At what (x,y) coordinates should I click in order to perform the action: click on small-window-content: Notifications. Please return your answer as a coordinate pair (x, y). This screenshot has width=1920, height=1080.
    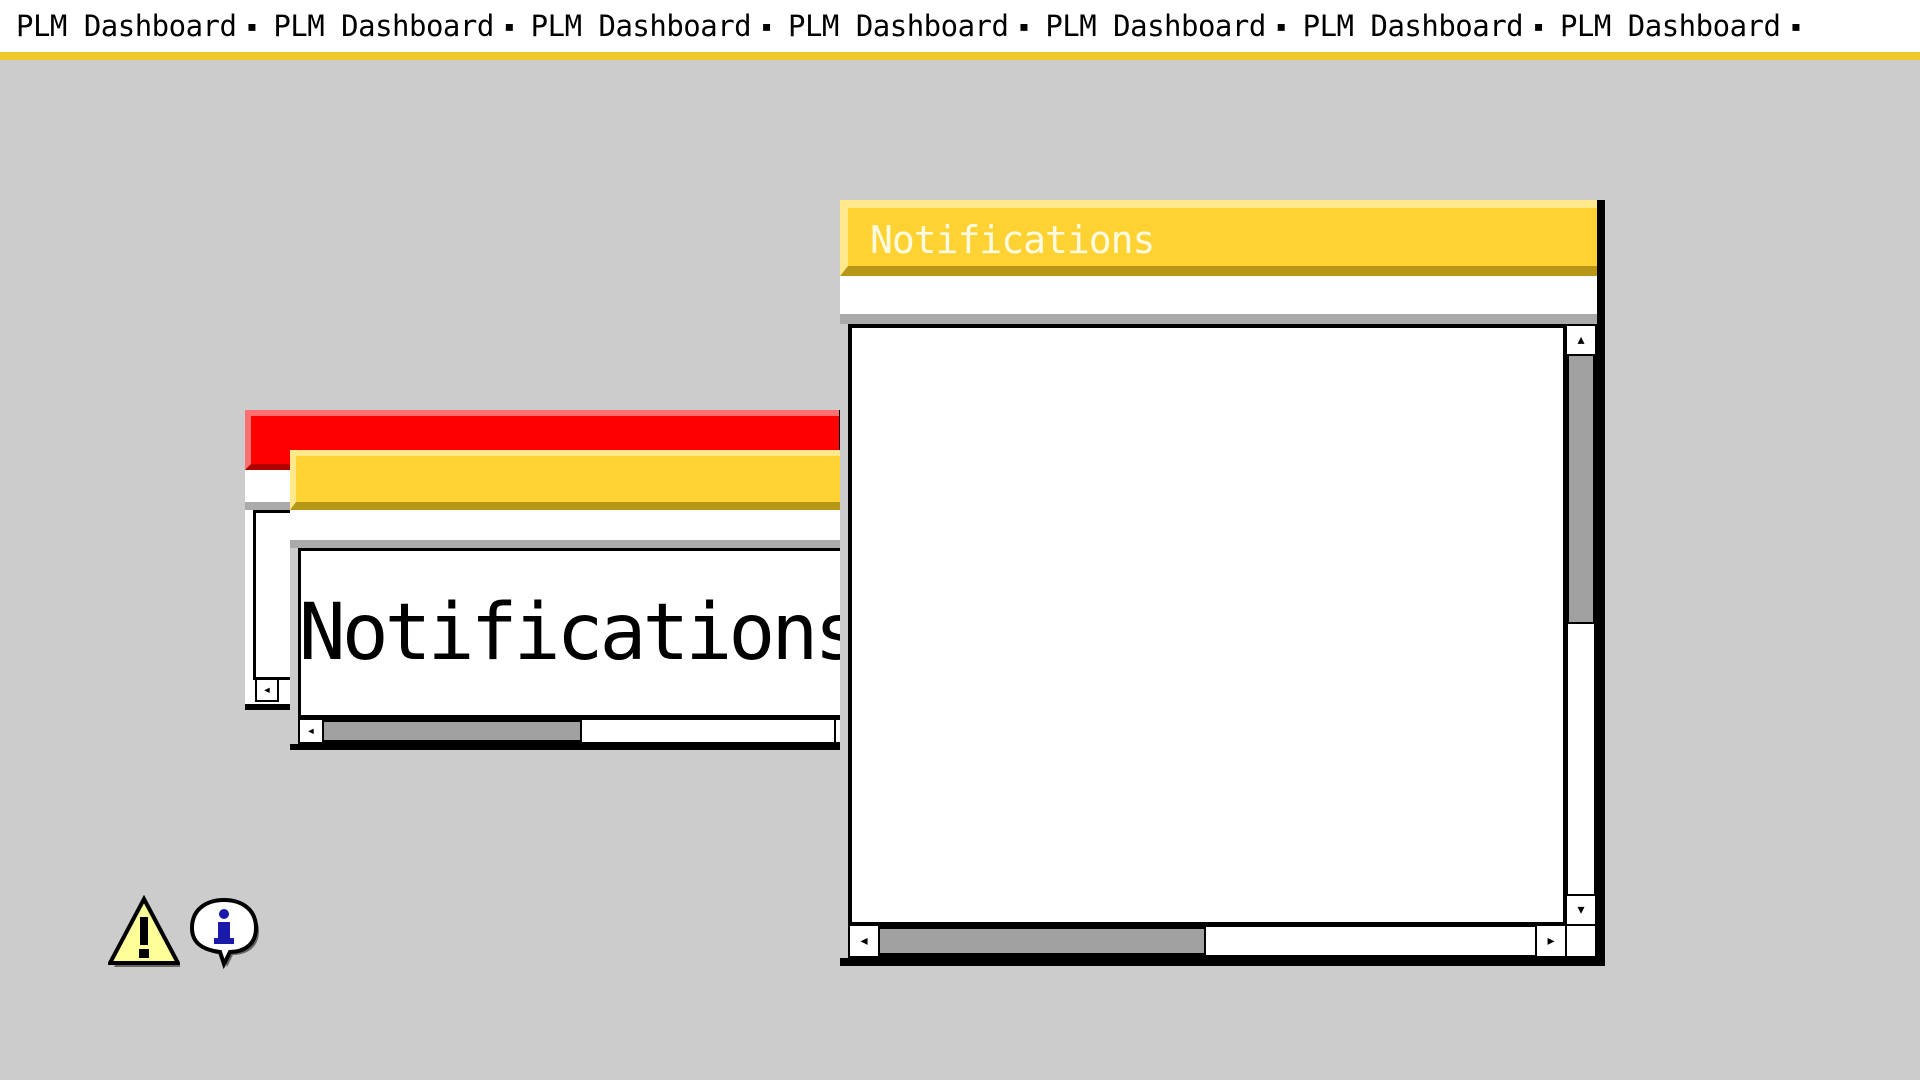
    Looking at the image, I should click on (579, 633).